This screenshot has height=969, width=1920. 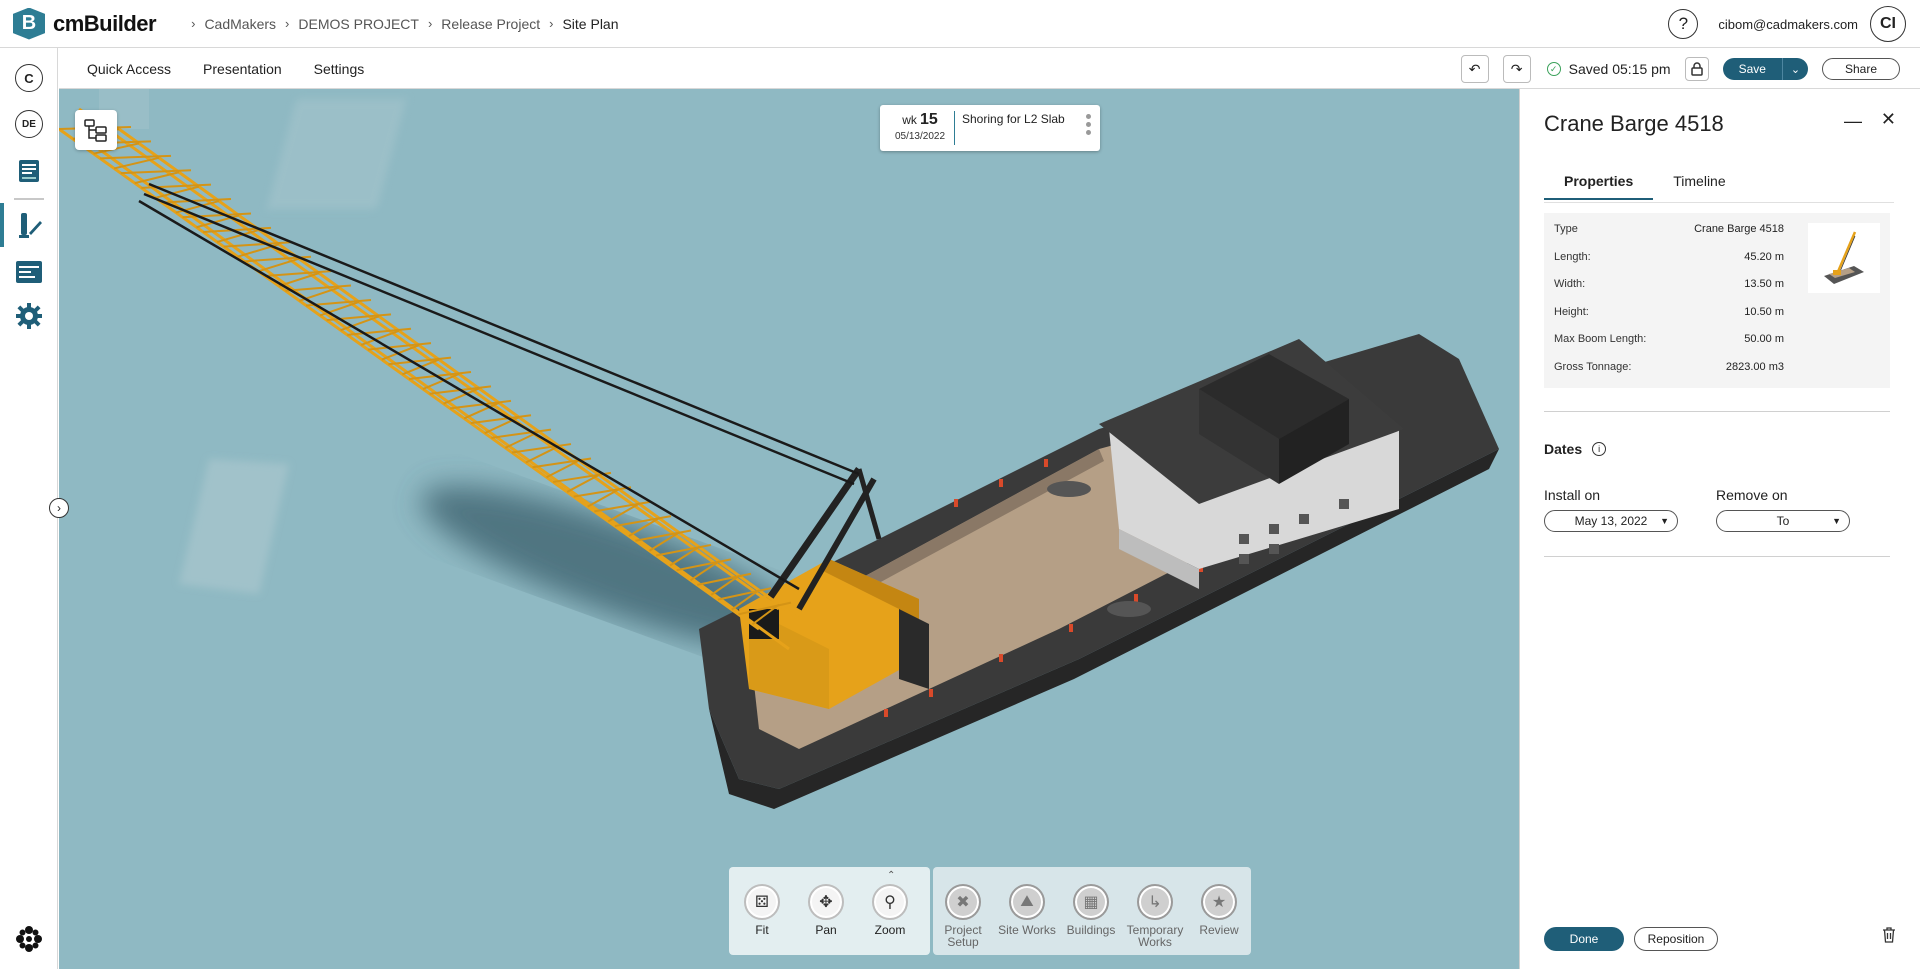 I want to click on schedule-card: wk 15 05/13/2022 Shoring for L2 Slab, so click(x=990, y=128).